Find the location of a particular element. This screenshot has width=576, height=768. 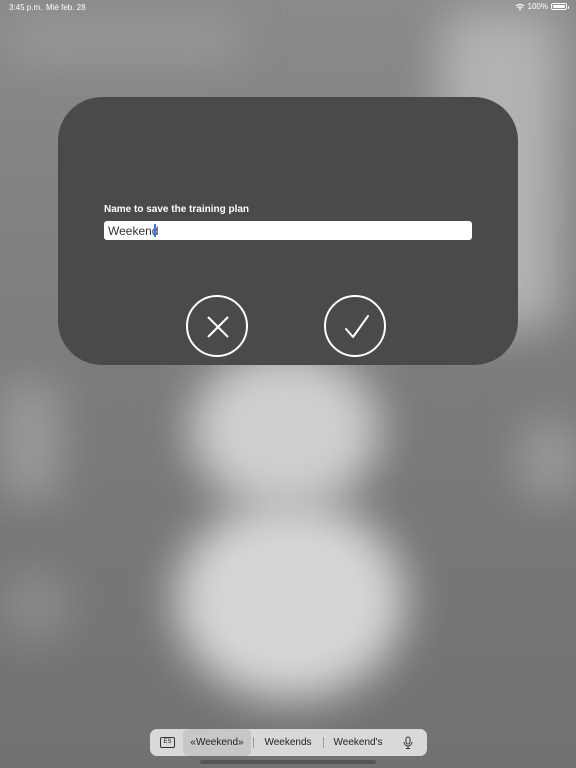

confirm-button is located at coordinates (355, 326).